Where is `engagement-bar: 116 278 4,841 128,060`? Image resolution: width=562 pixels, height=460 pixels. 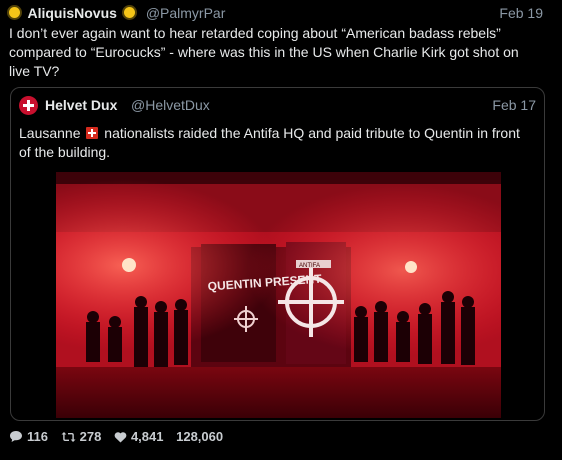 engagement-bar: 116 278 4,841 128,060 is located at coordinates (120, 438).